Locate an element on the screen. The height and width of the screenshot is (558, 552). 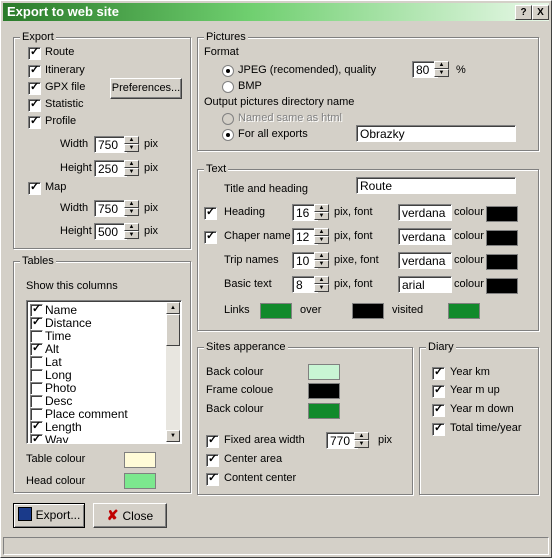
profile-height-input: 250 is located at coordinates (110, 168).